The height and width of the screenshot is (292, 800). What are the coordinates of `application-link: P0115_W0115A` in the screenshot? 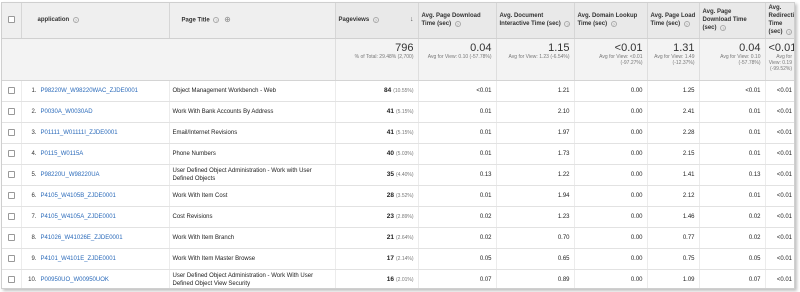 It's located at (62, 154).